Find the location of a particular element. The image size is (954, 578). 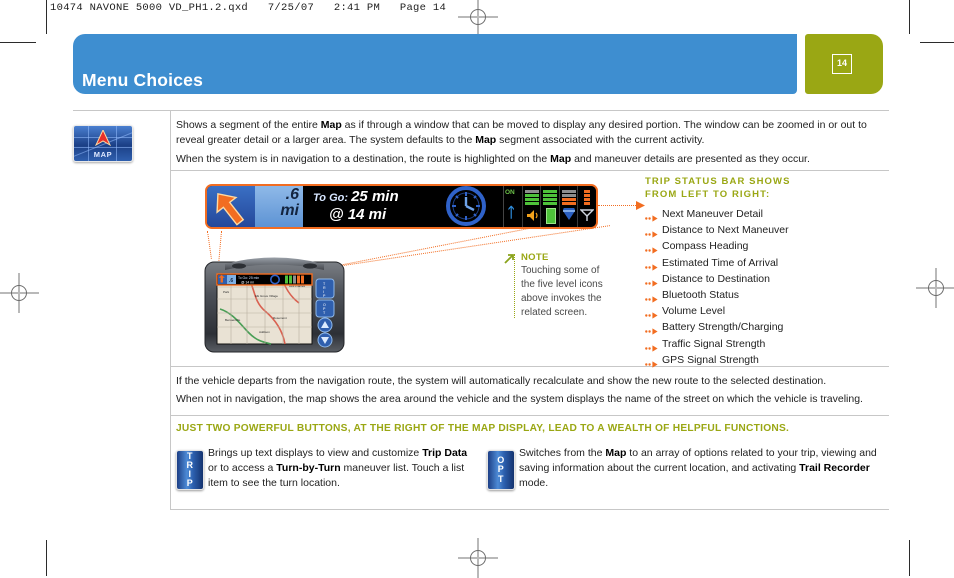

status-togo-label: To Go: is located at coordinates (331, 198).